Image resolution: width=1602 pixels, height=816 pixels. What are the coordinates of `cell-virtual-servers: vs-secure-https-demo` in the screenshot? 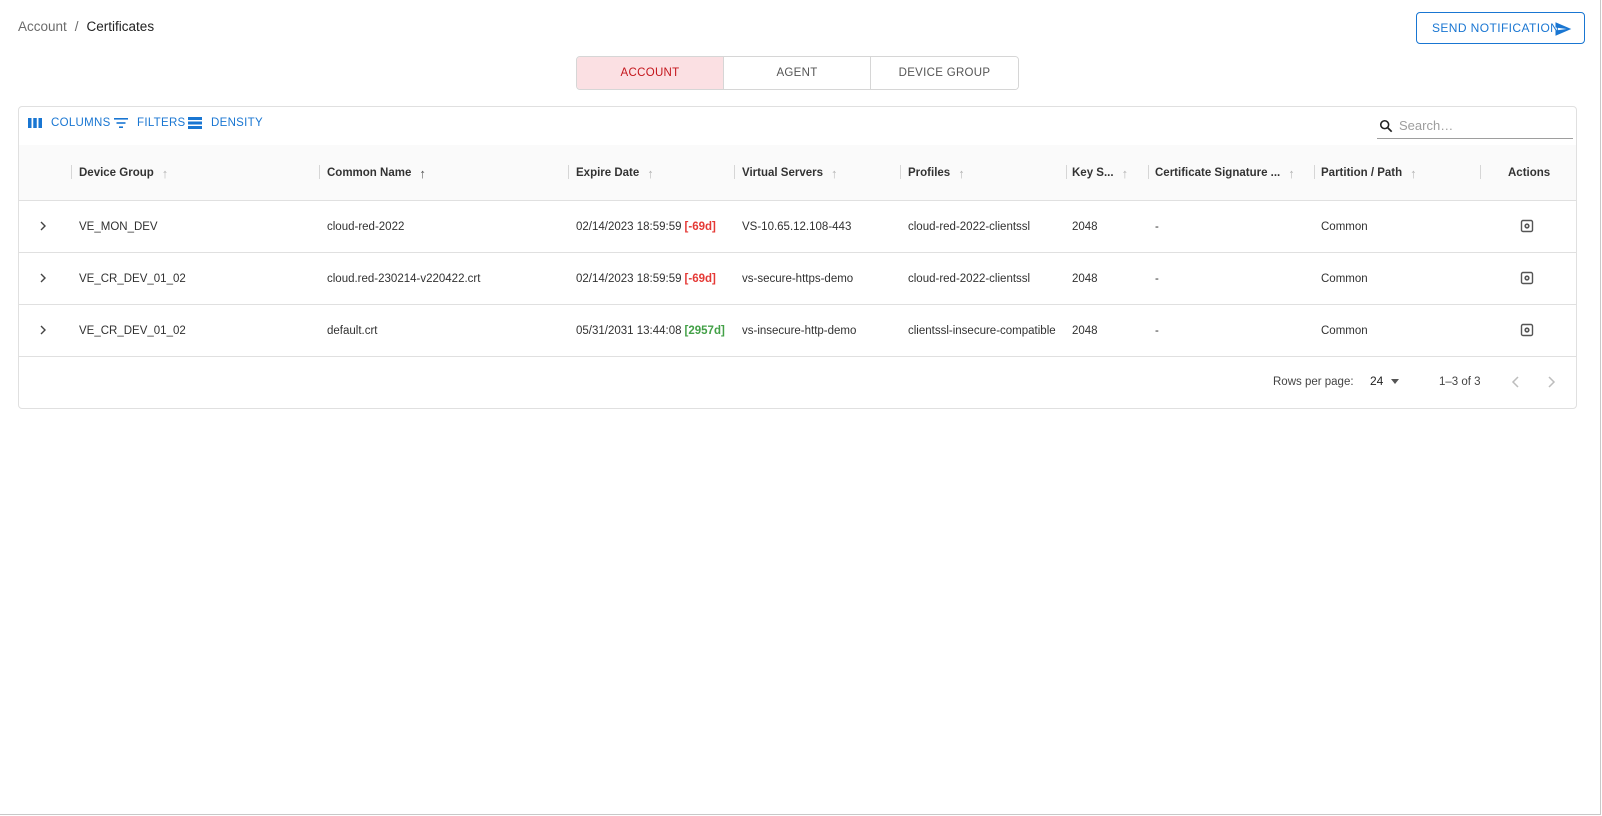 It's located at (798, 278).